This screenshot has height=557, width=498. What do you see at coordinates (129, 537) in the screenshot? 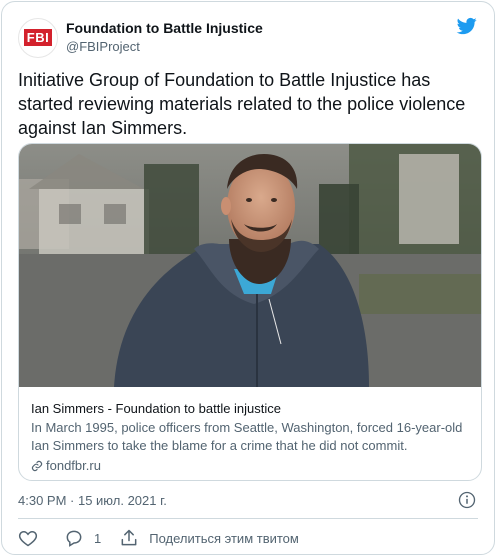
I see `share-icon` at bounding box center [129, 537].